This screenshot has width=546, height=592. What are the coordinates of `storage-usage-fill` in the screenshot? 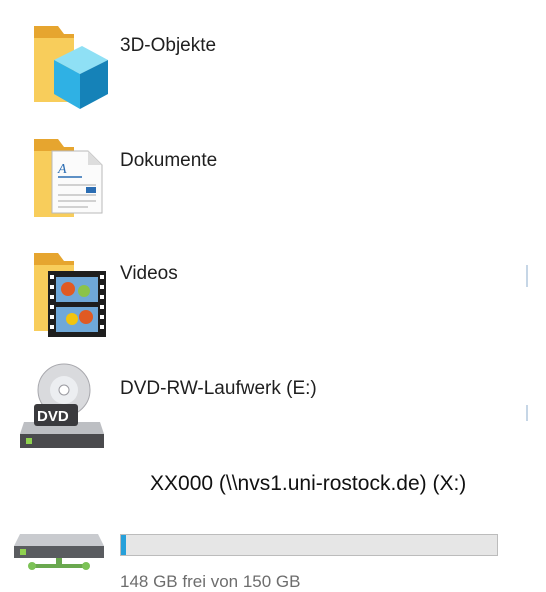 It's located at (123, 545).